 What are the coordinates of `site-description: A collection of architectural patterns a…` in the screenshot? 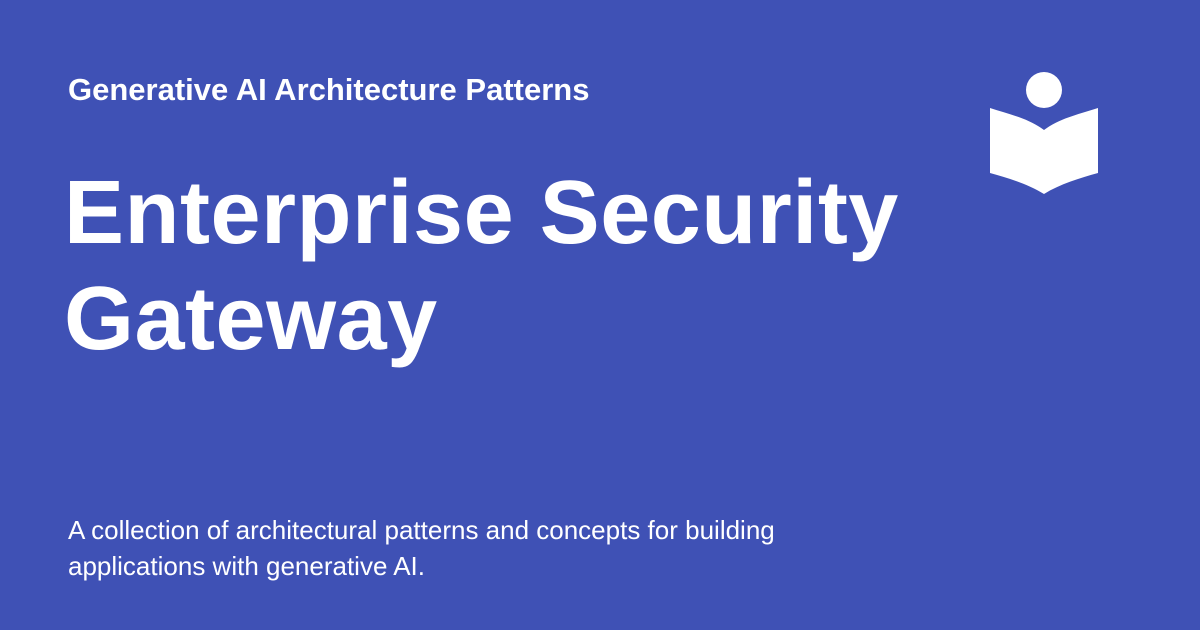 It's located at (421, 548).